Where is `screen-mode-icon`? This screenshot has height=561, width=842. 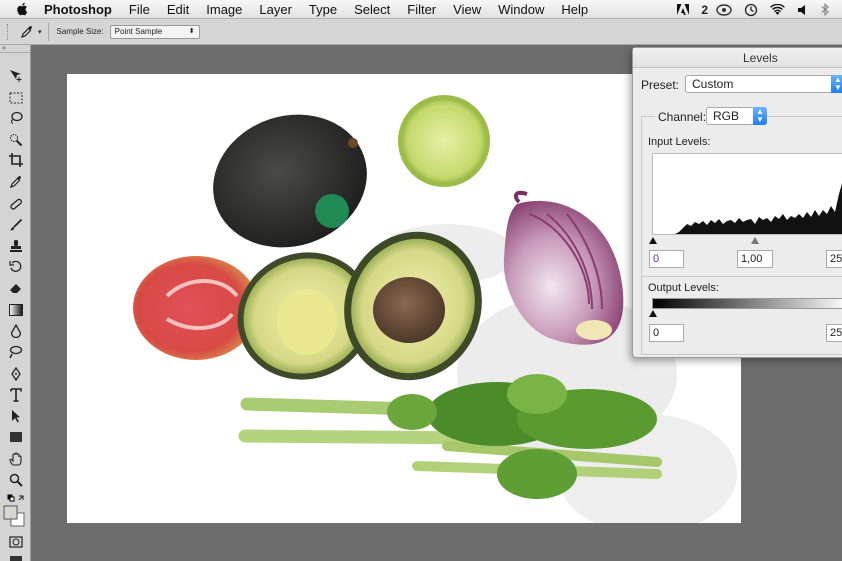 screen-mode-icon is located at coordinates (16, 556).